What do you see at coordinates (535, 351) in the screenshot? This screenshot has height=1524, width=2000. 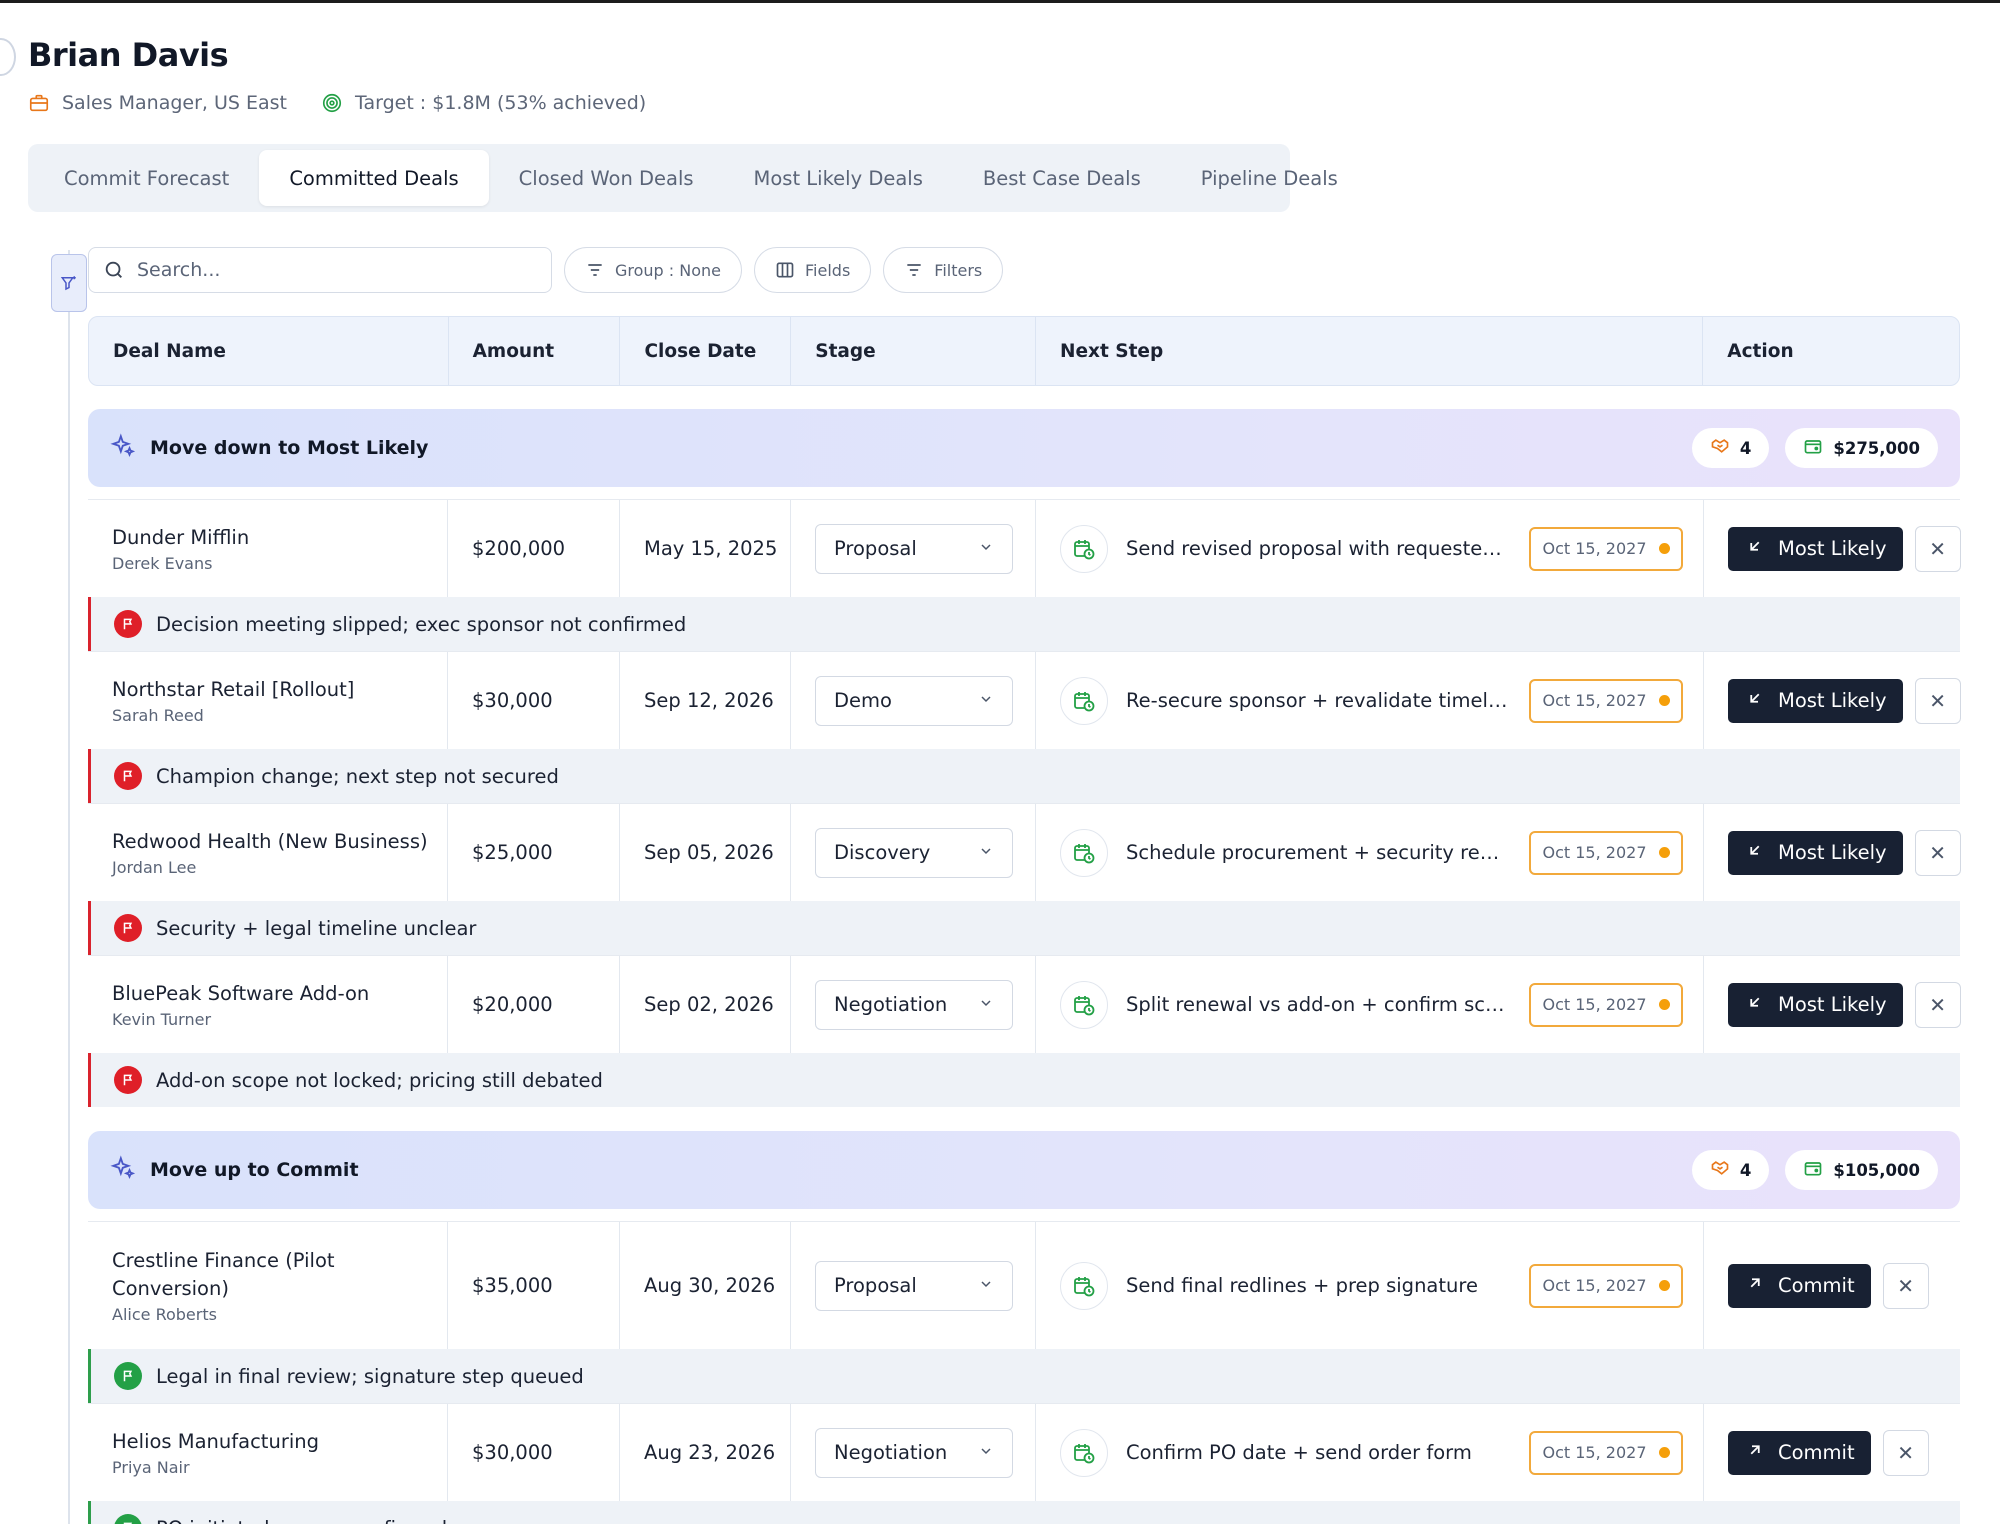 I see `column-header-amount: Amount` at bounding box center [535, 351].